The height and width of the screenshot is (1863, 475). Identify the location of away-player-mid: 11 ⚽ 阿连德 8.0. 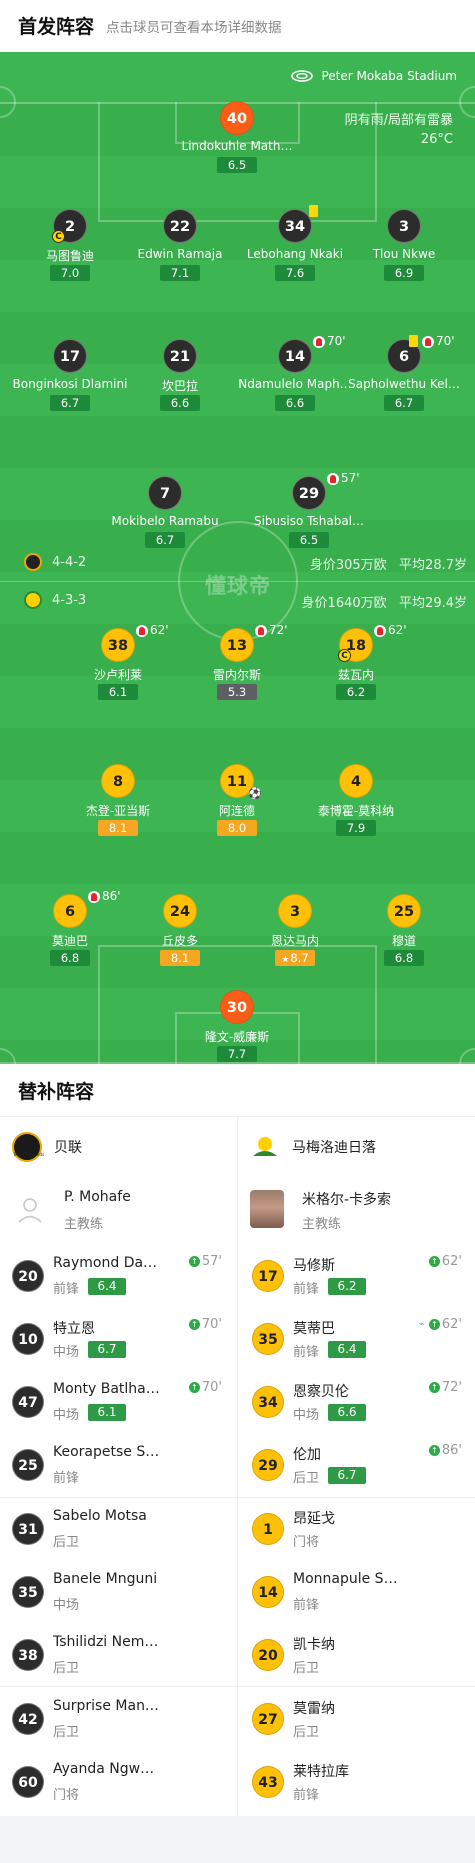
(237, 816).